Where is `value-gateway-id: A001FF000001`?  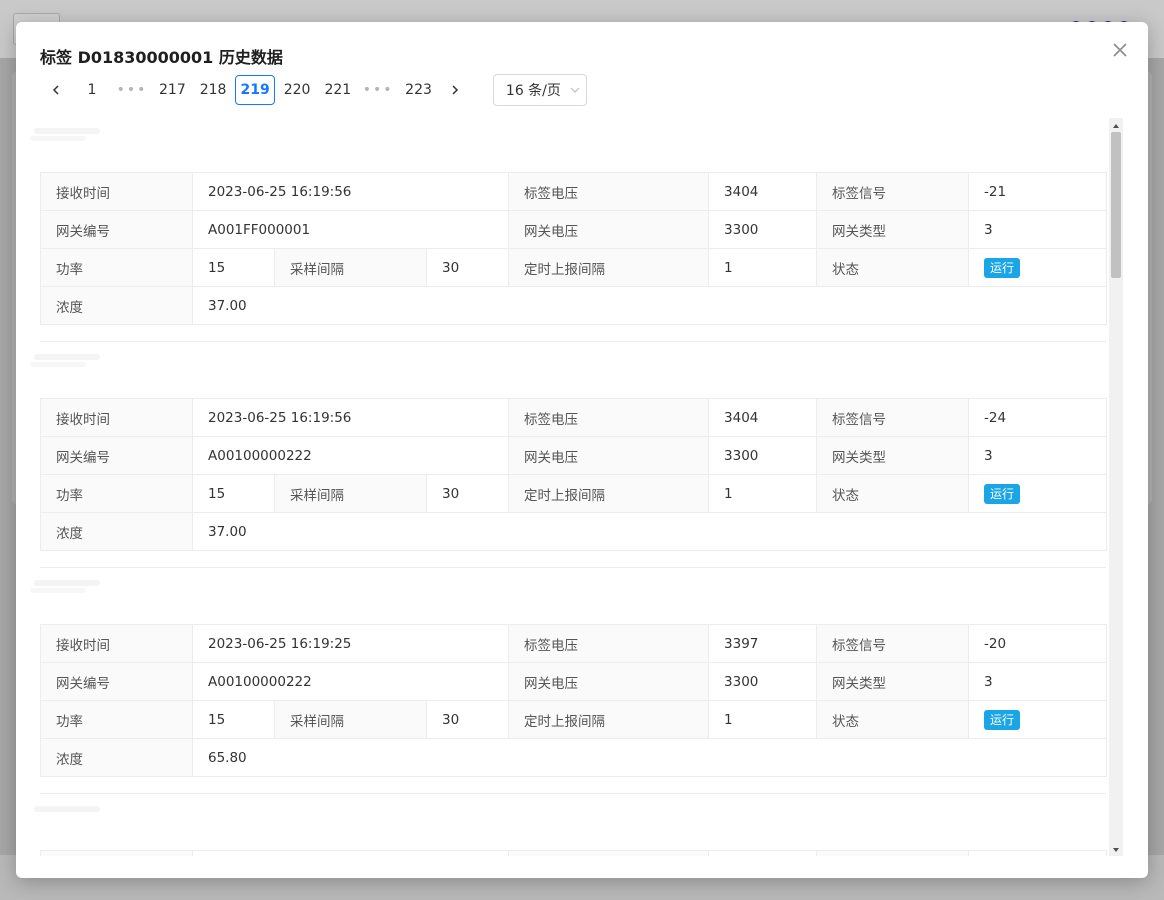 value-gateway-id: A001FF000001 is located at coordinates (350, 229).